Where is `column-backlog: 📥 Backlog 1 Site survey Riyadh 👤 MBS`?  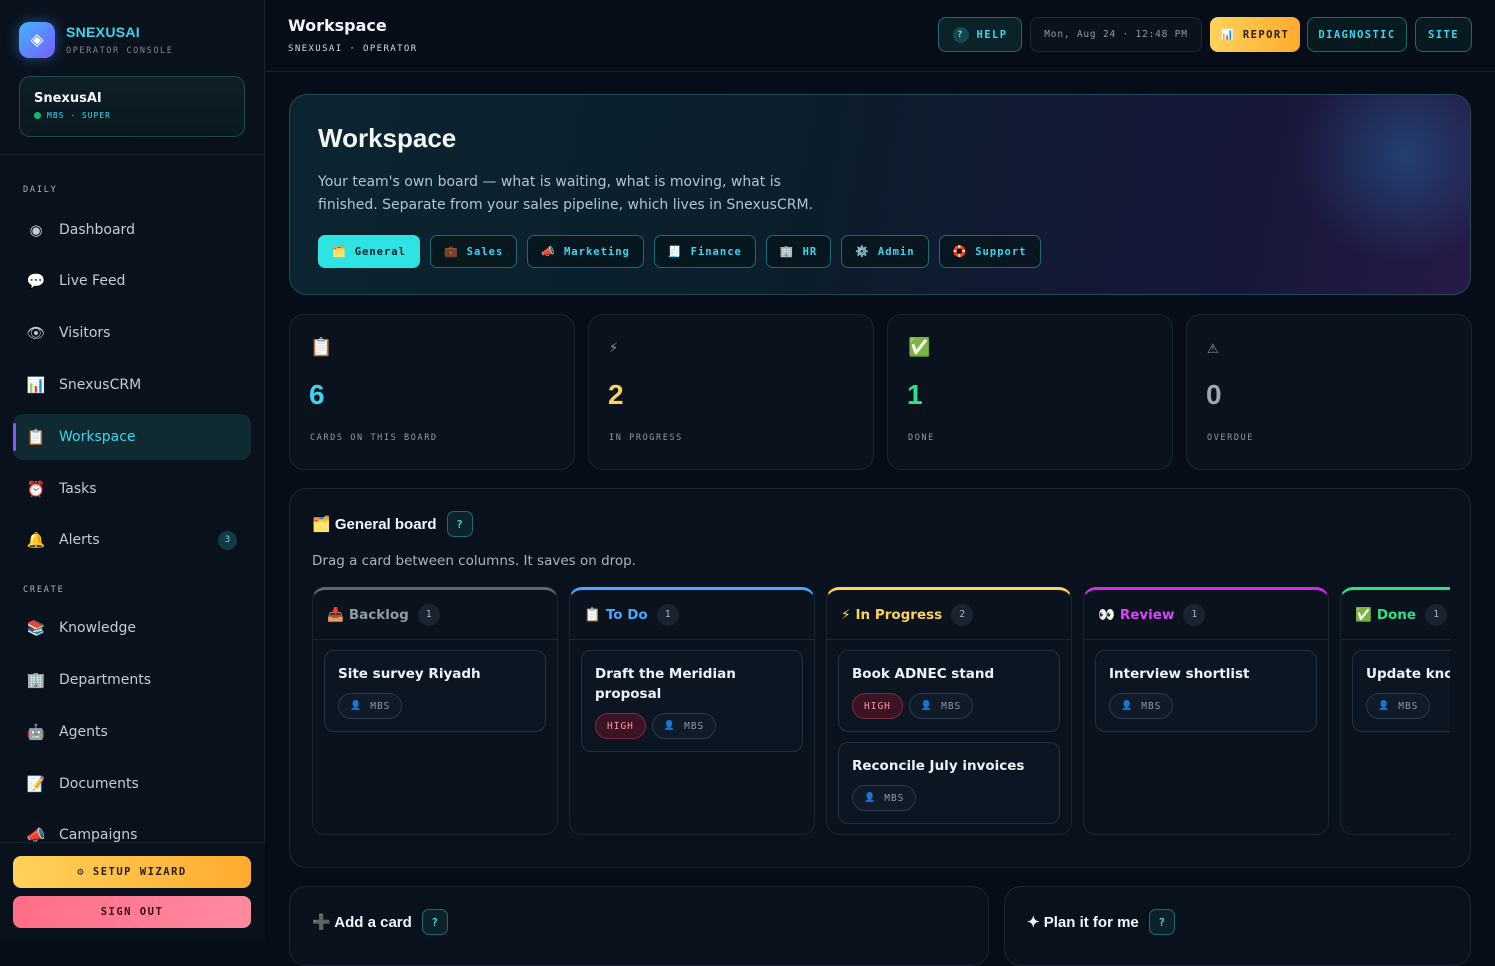
column-backlog: 📥 Backlog 1 Site survey Riyadh 👤 MBS is located at coordinates (435, 711).